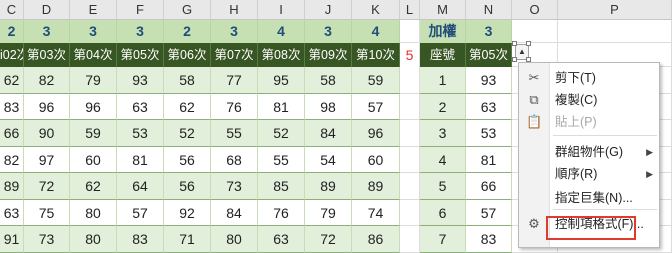 Image resolution: width=672 pixels, height=253 pixels. Describe the element at coordinates (12, 186) in the screenshot. I see `data-cell: 89` at that location.